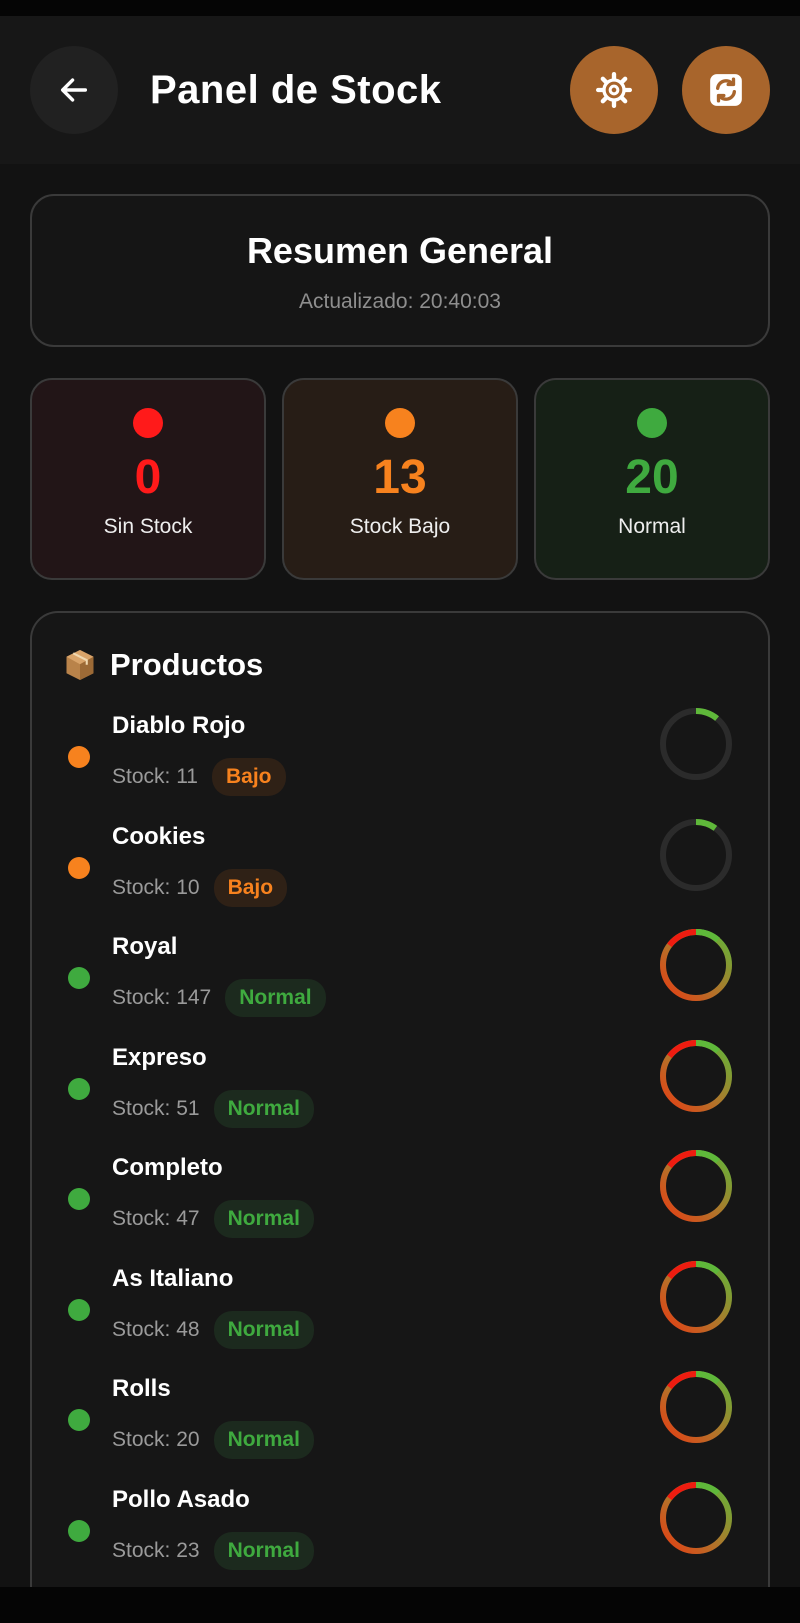  Describe the element at coordinates (187, 664) in the screenshot. I see `products-title: Productos` at that location.